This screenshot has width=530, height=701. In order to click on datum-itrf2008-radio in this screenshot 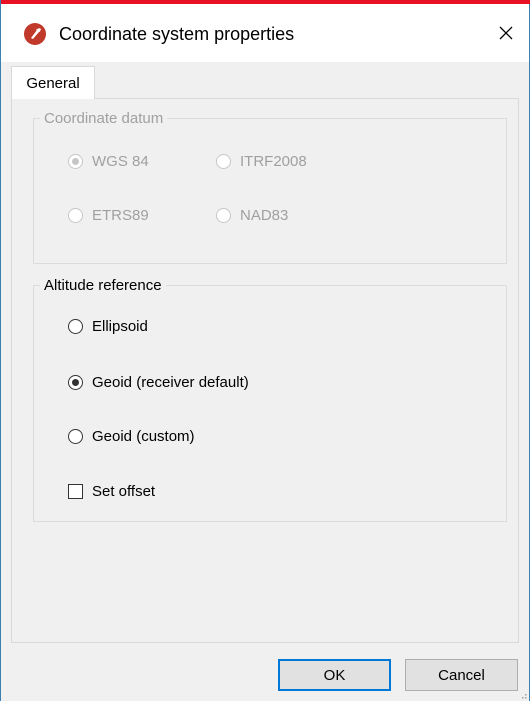, I will do `click(223, 161)`.